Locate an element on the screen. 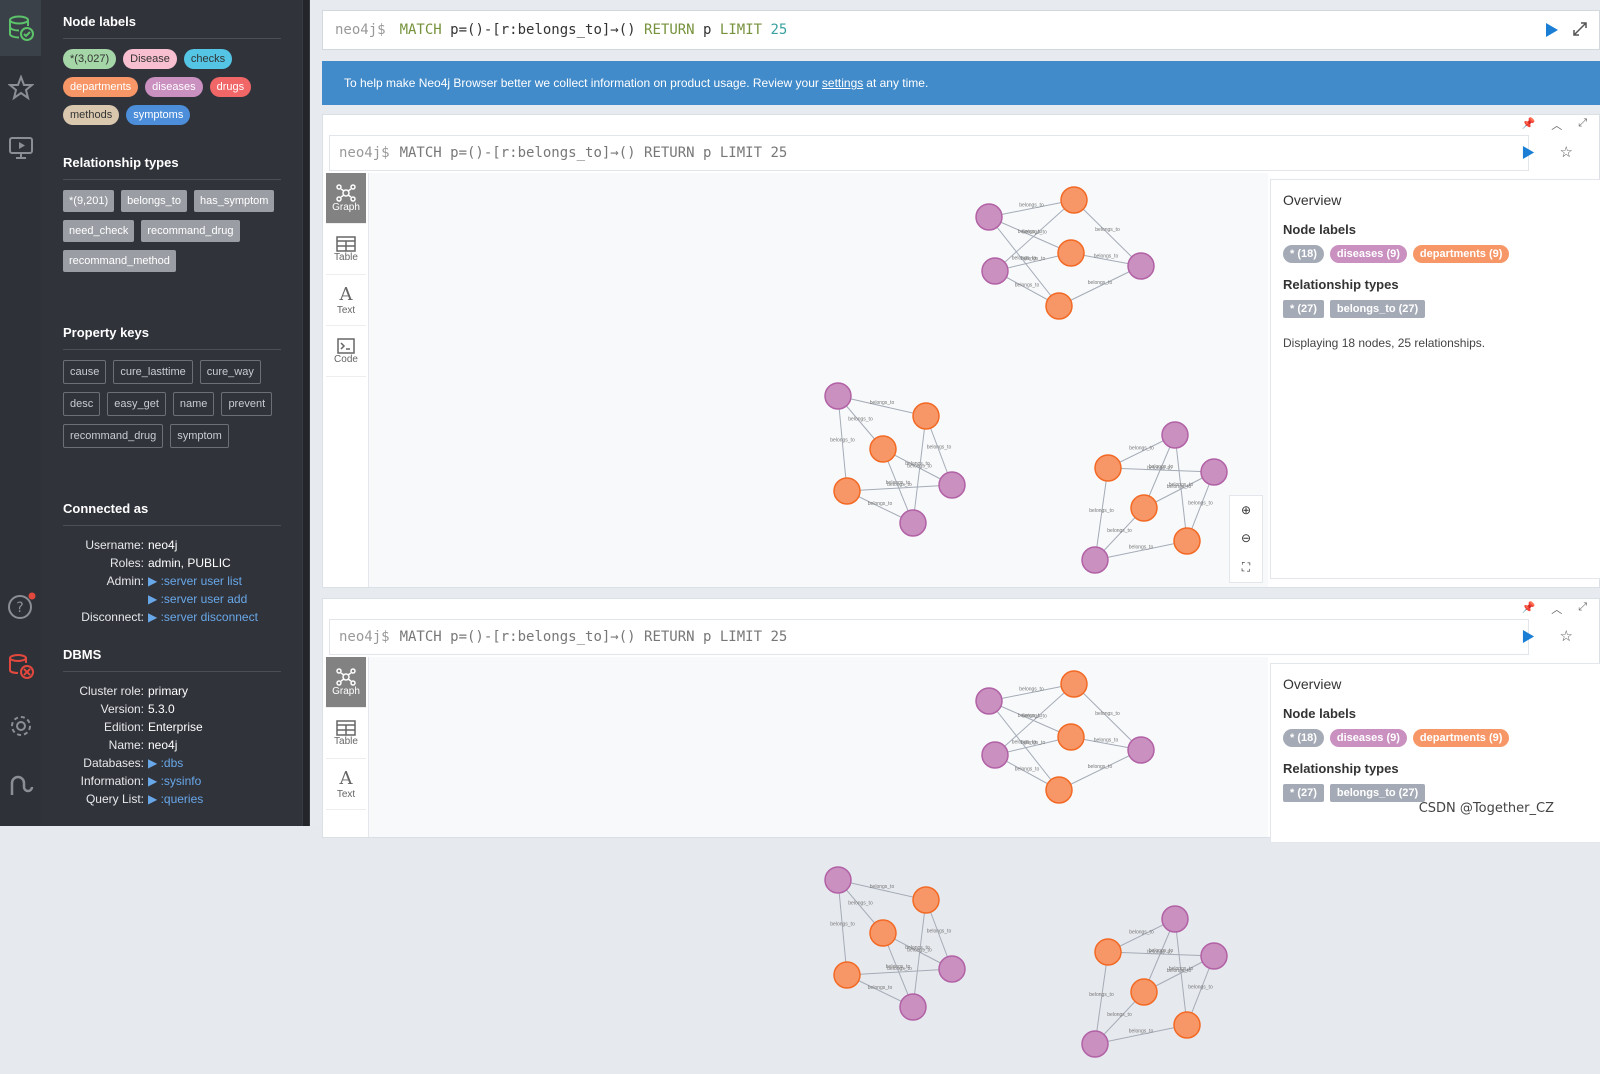 Image resolution: width=1600 pixels, height=1074 pixels. dbs-link: ▶ :dbs is located at coordinates (165, 763).